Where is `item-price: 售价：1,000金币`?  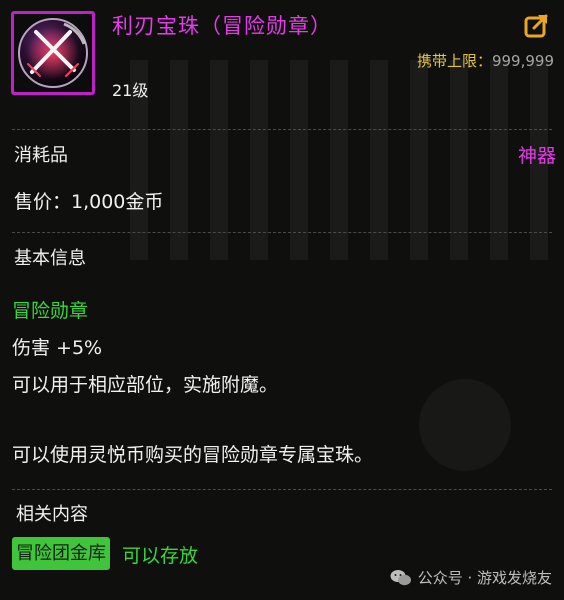 item-price: 售价：1,000金币 is located at coordinates (89, 202).